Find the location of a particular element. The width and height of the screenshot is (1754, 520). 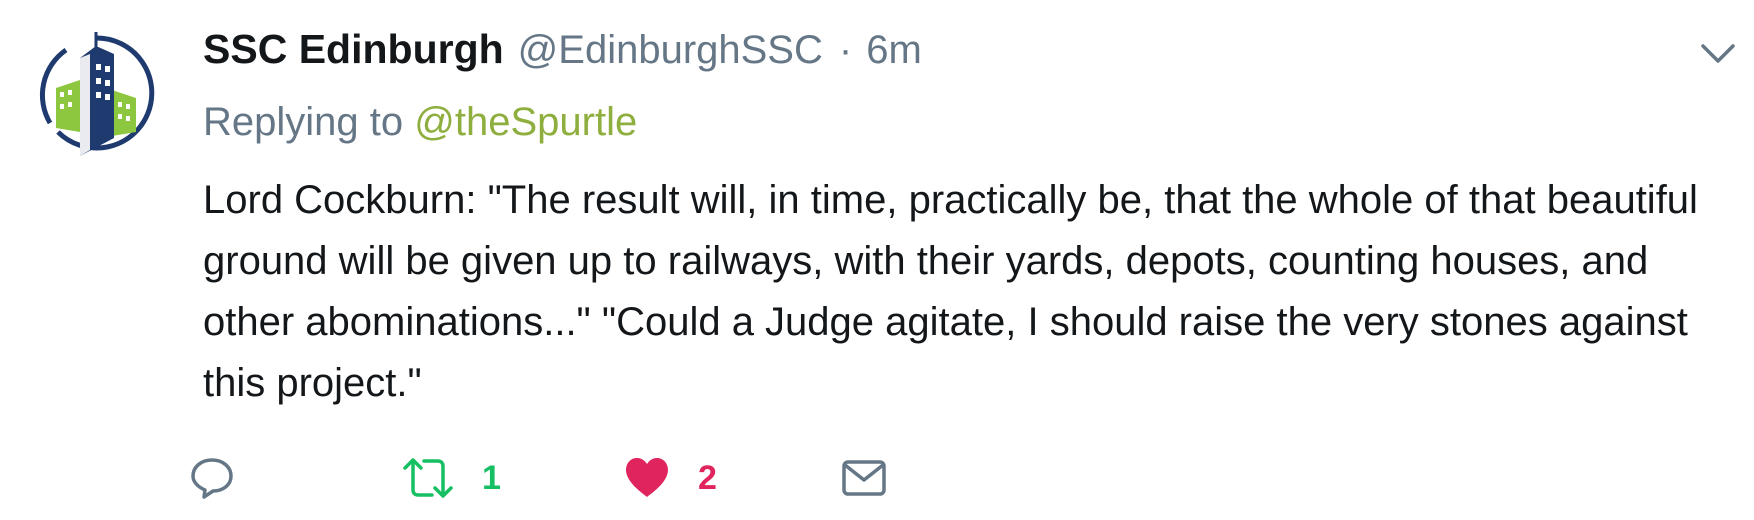

replying-prefix: Replying to is located at coordinates (303, 122).